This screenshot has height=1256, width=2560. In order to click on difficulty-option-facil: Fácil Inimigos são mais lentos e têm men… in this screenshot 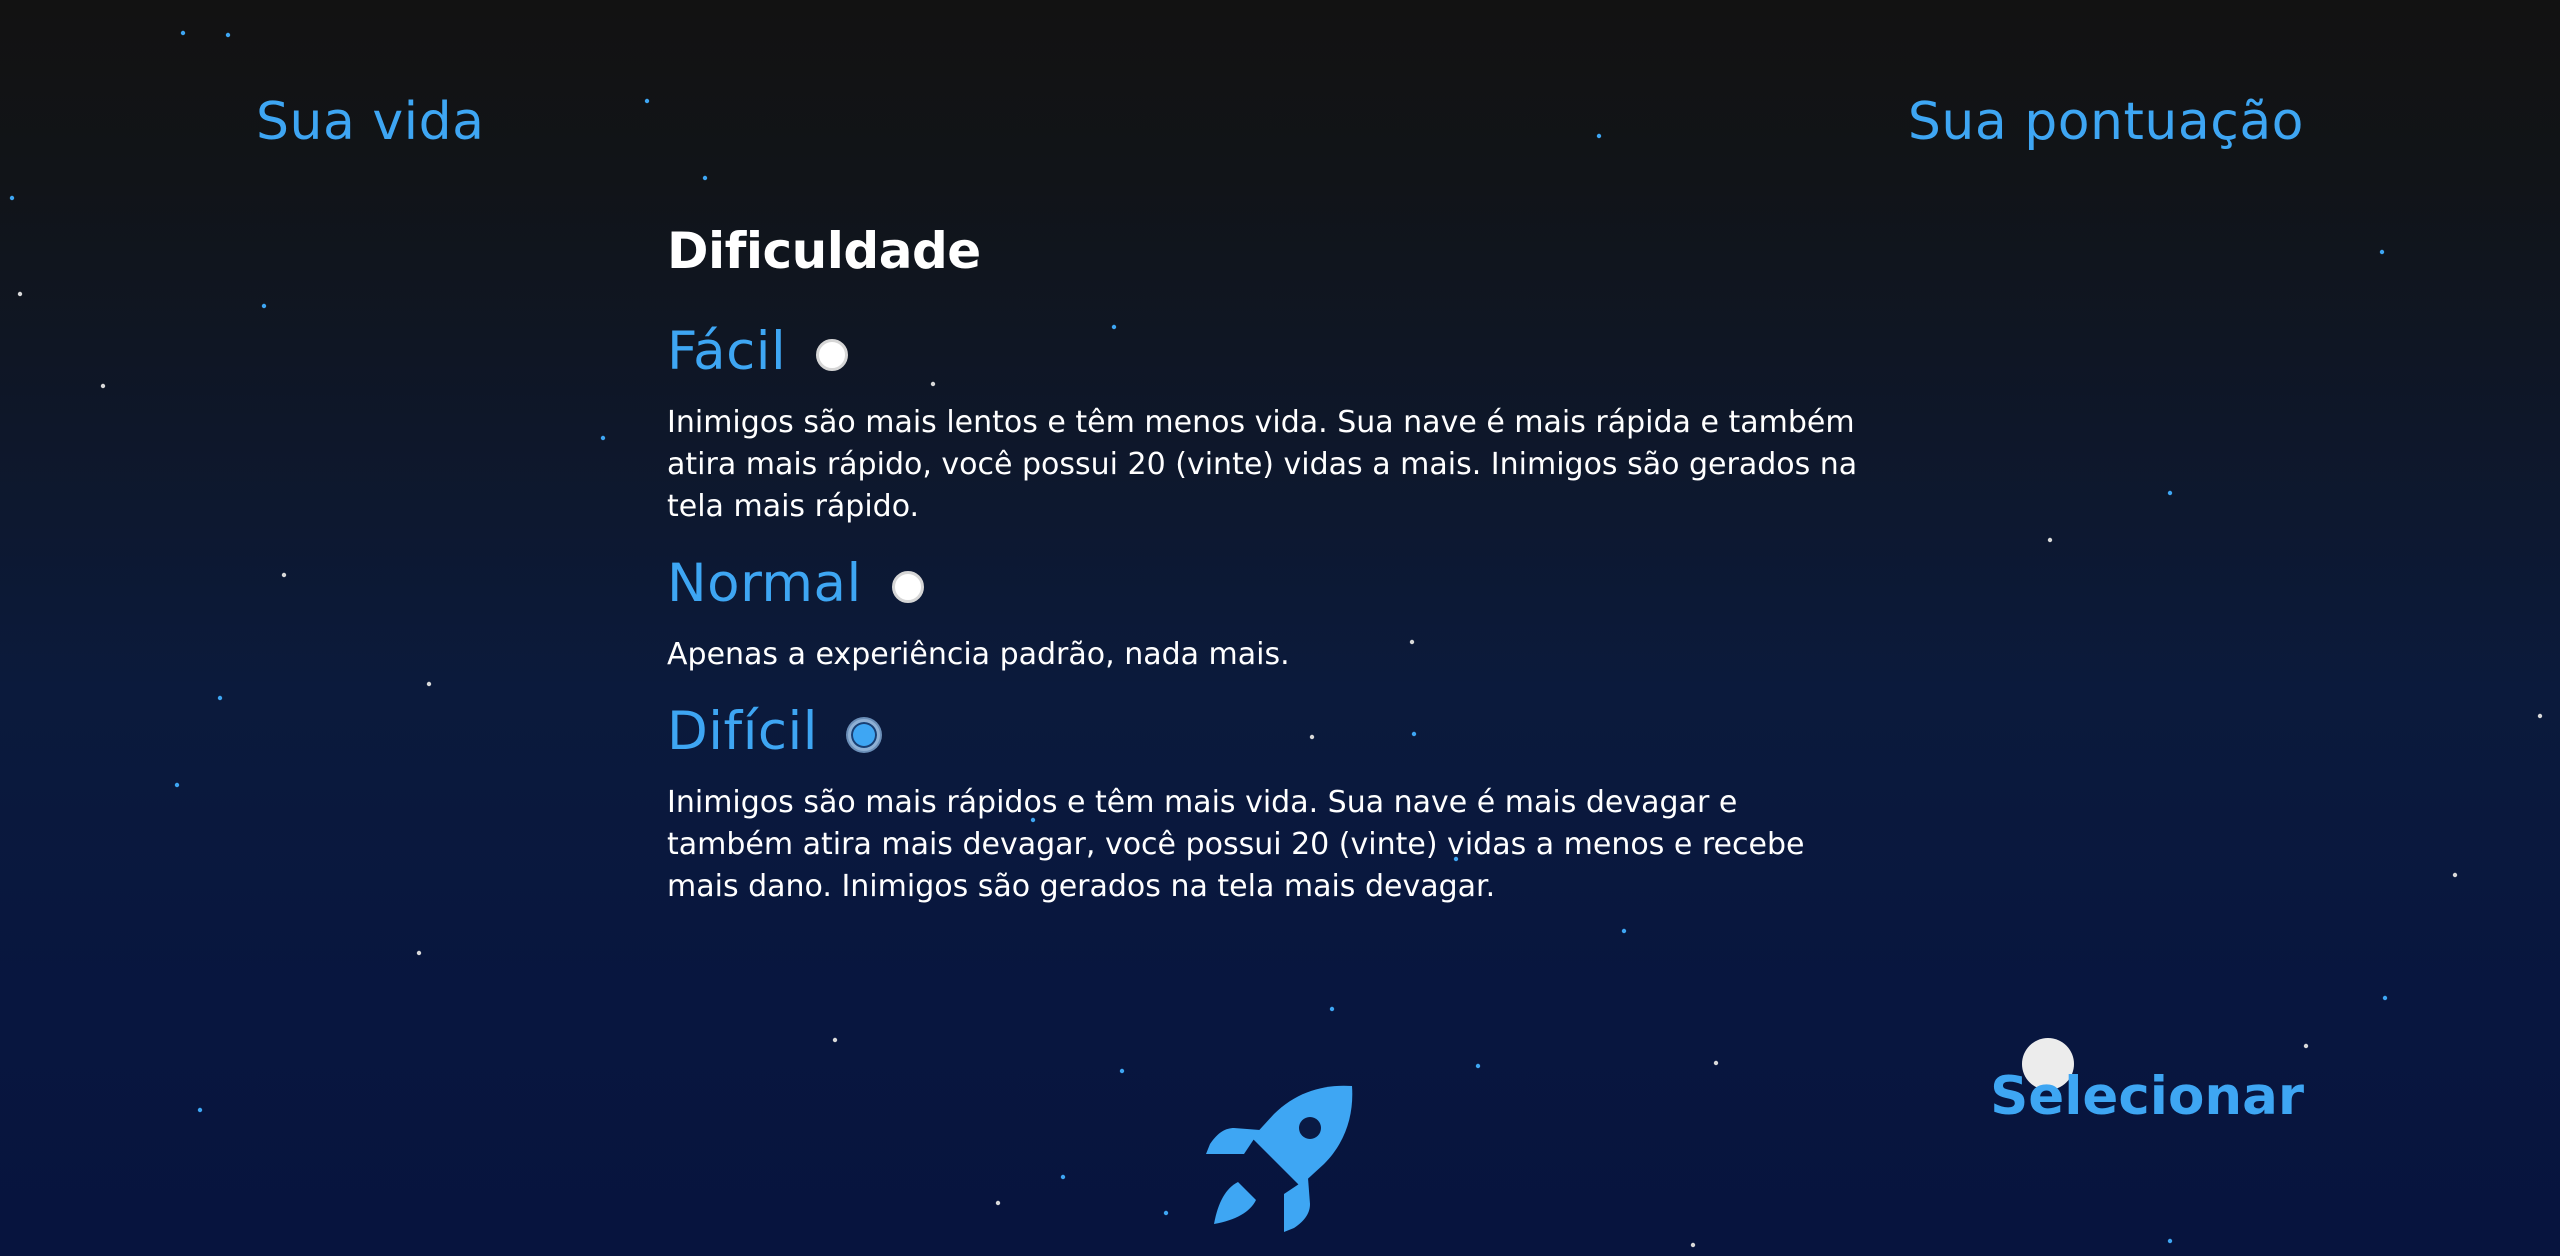, I will do `click(1277, 421)`.